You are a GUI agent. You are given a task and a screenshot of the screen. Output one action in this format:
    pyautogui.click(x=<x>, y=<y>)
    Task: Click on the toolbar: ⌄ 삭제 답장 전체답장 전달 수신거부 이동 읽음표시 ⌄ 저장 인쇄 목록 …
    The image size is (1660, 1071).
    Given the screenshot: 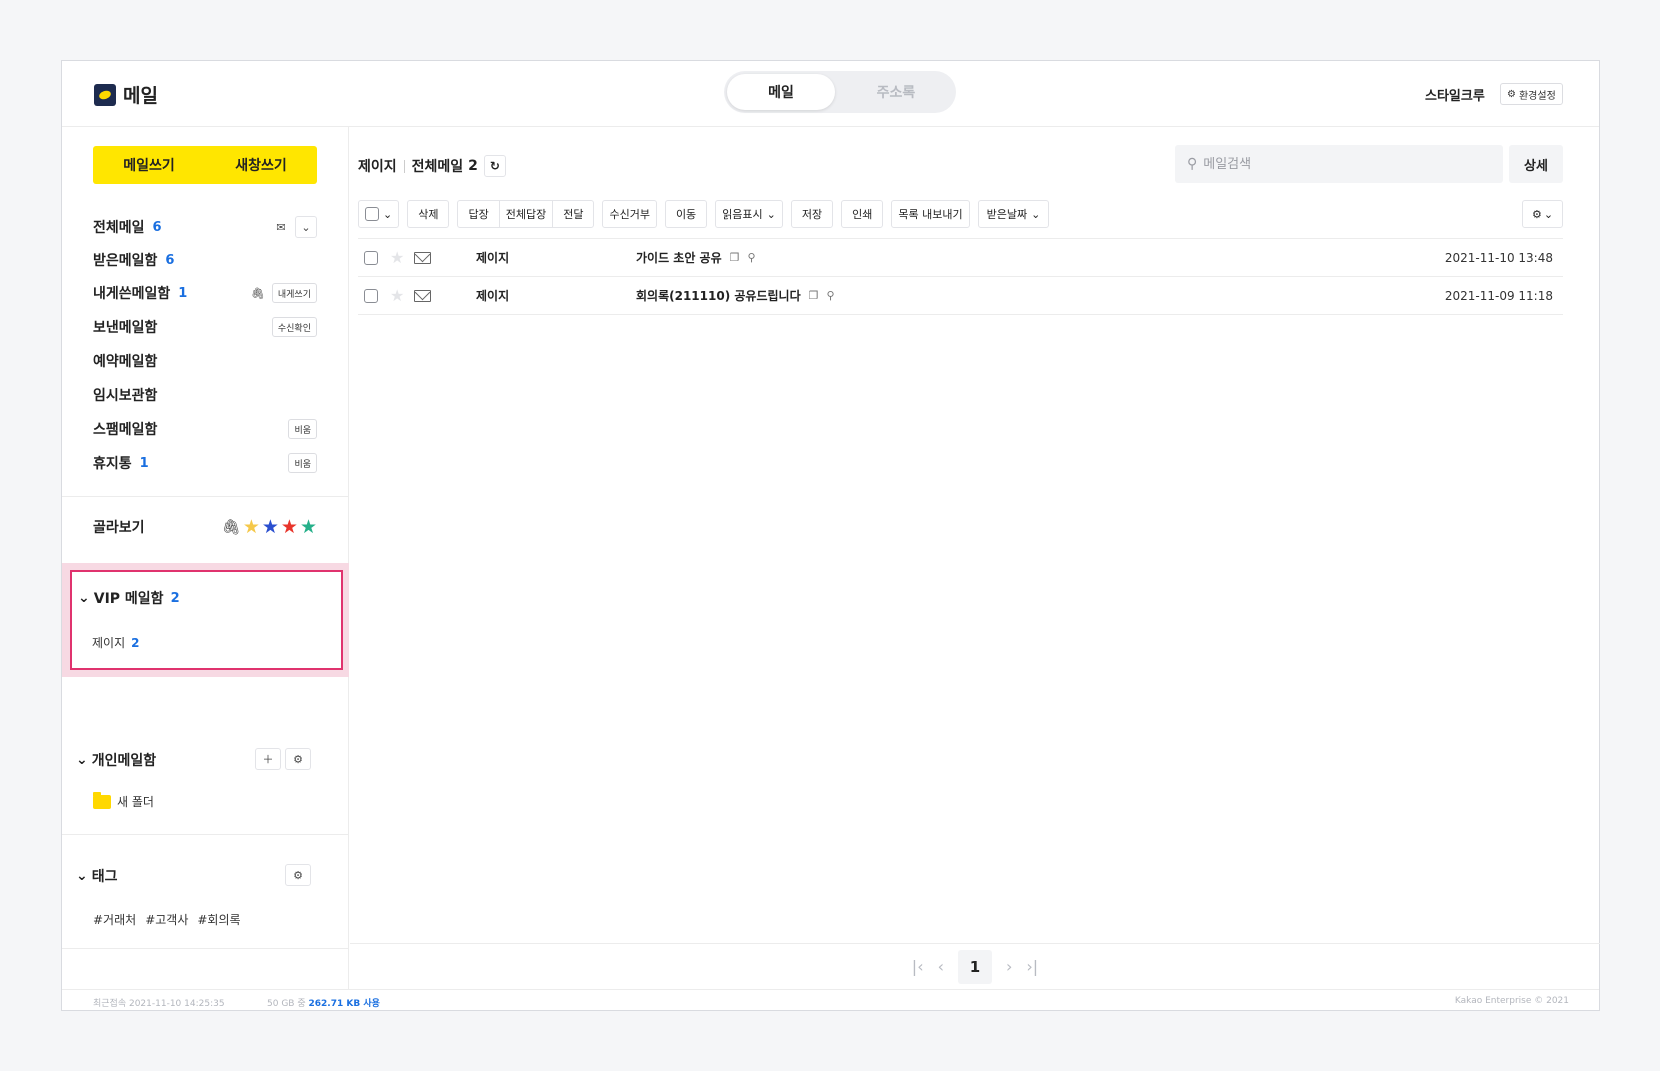 What is the action you would take?
    pyautogui.click(x=704, y=214)
    